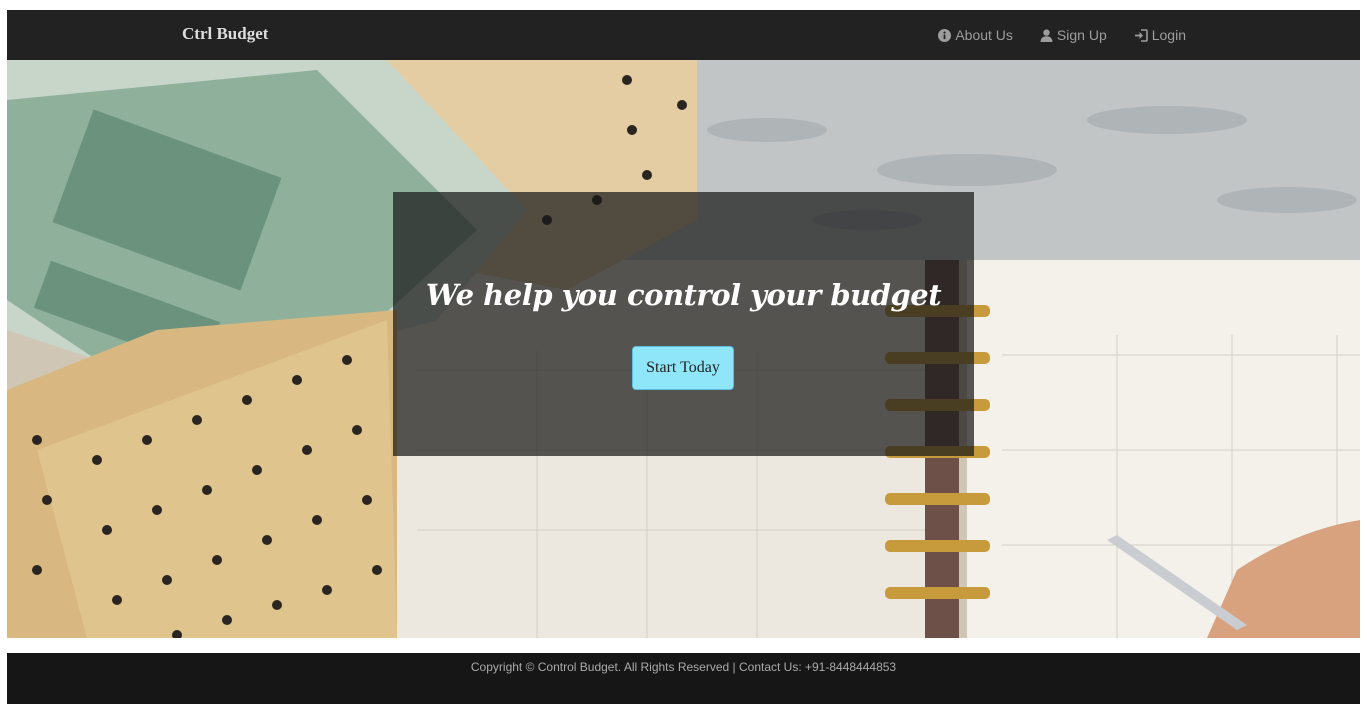 The image size is (1367, 704). I want to click on nav-sign-up-label: Sign Up, so click(1081, 35).